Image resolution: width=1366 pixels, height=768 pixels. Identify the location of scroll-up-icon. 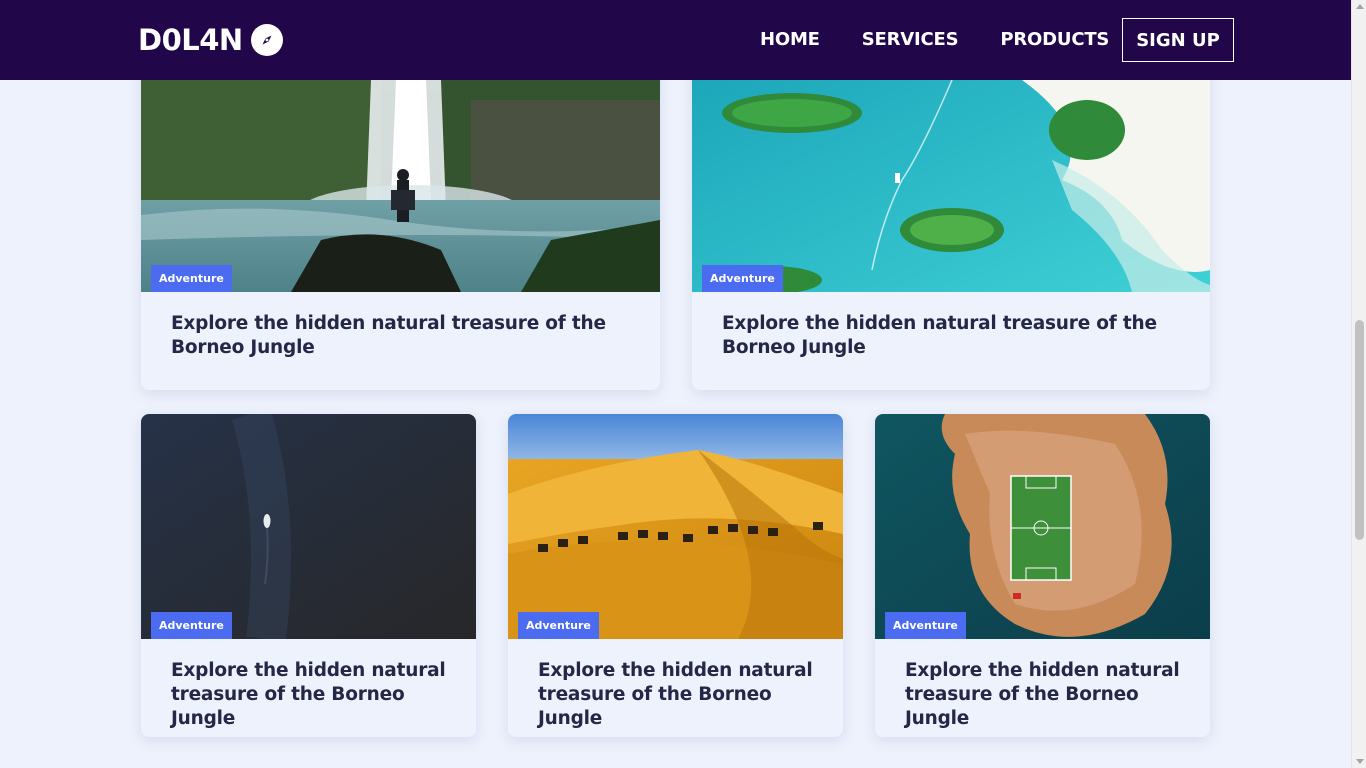
(1360, 6).